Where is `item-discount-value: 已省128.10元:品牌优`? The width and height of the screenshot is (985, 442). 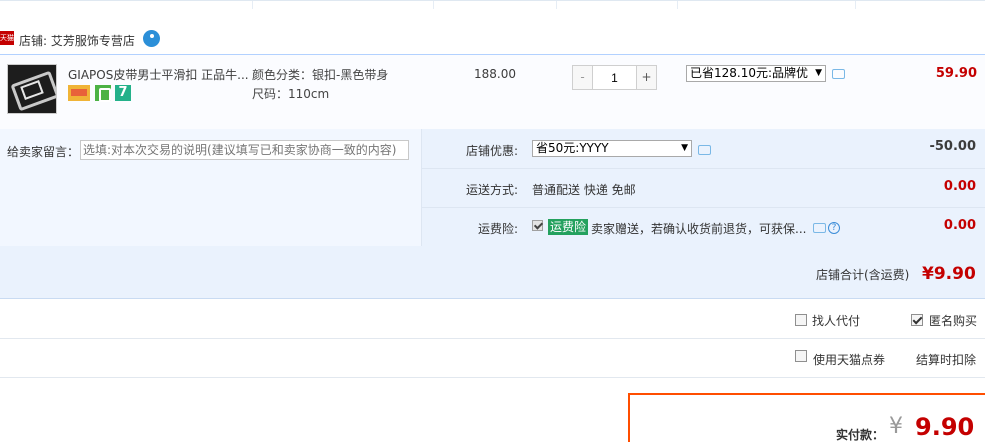 item-discount-value: 已省128.10元:品牌优 is located at coordinates (749, 73).